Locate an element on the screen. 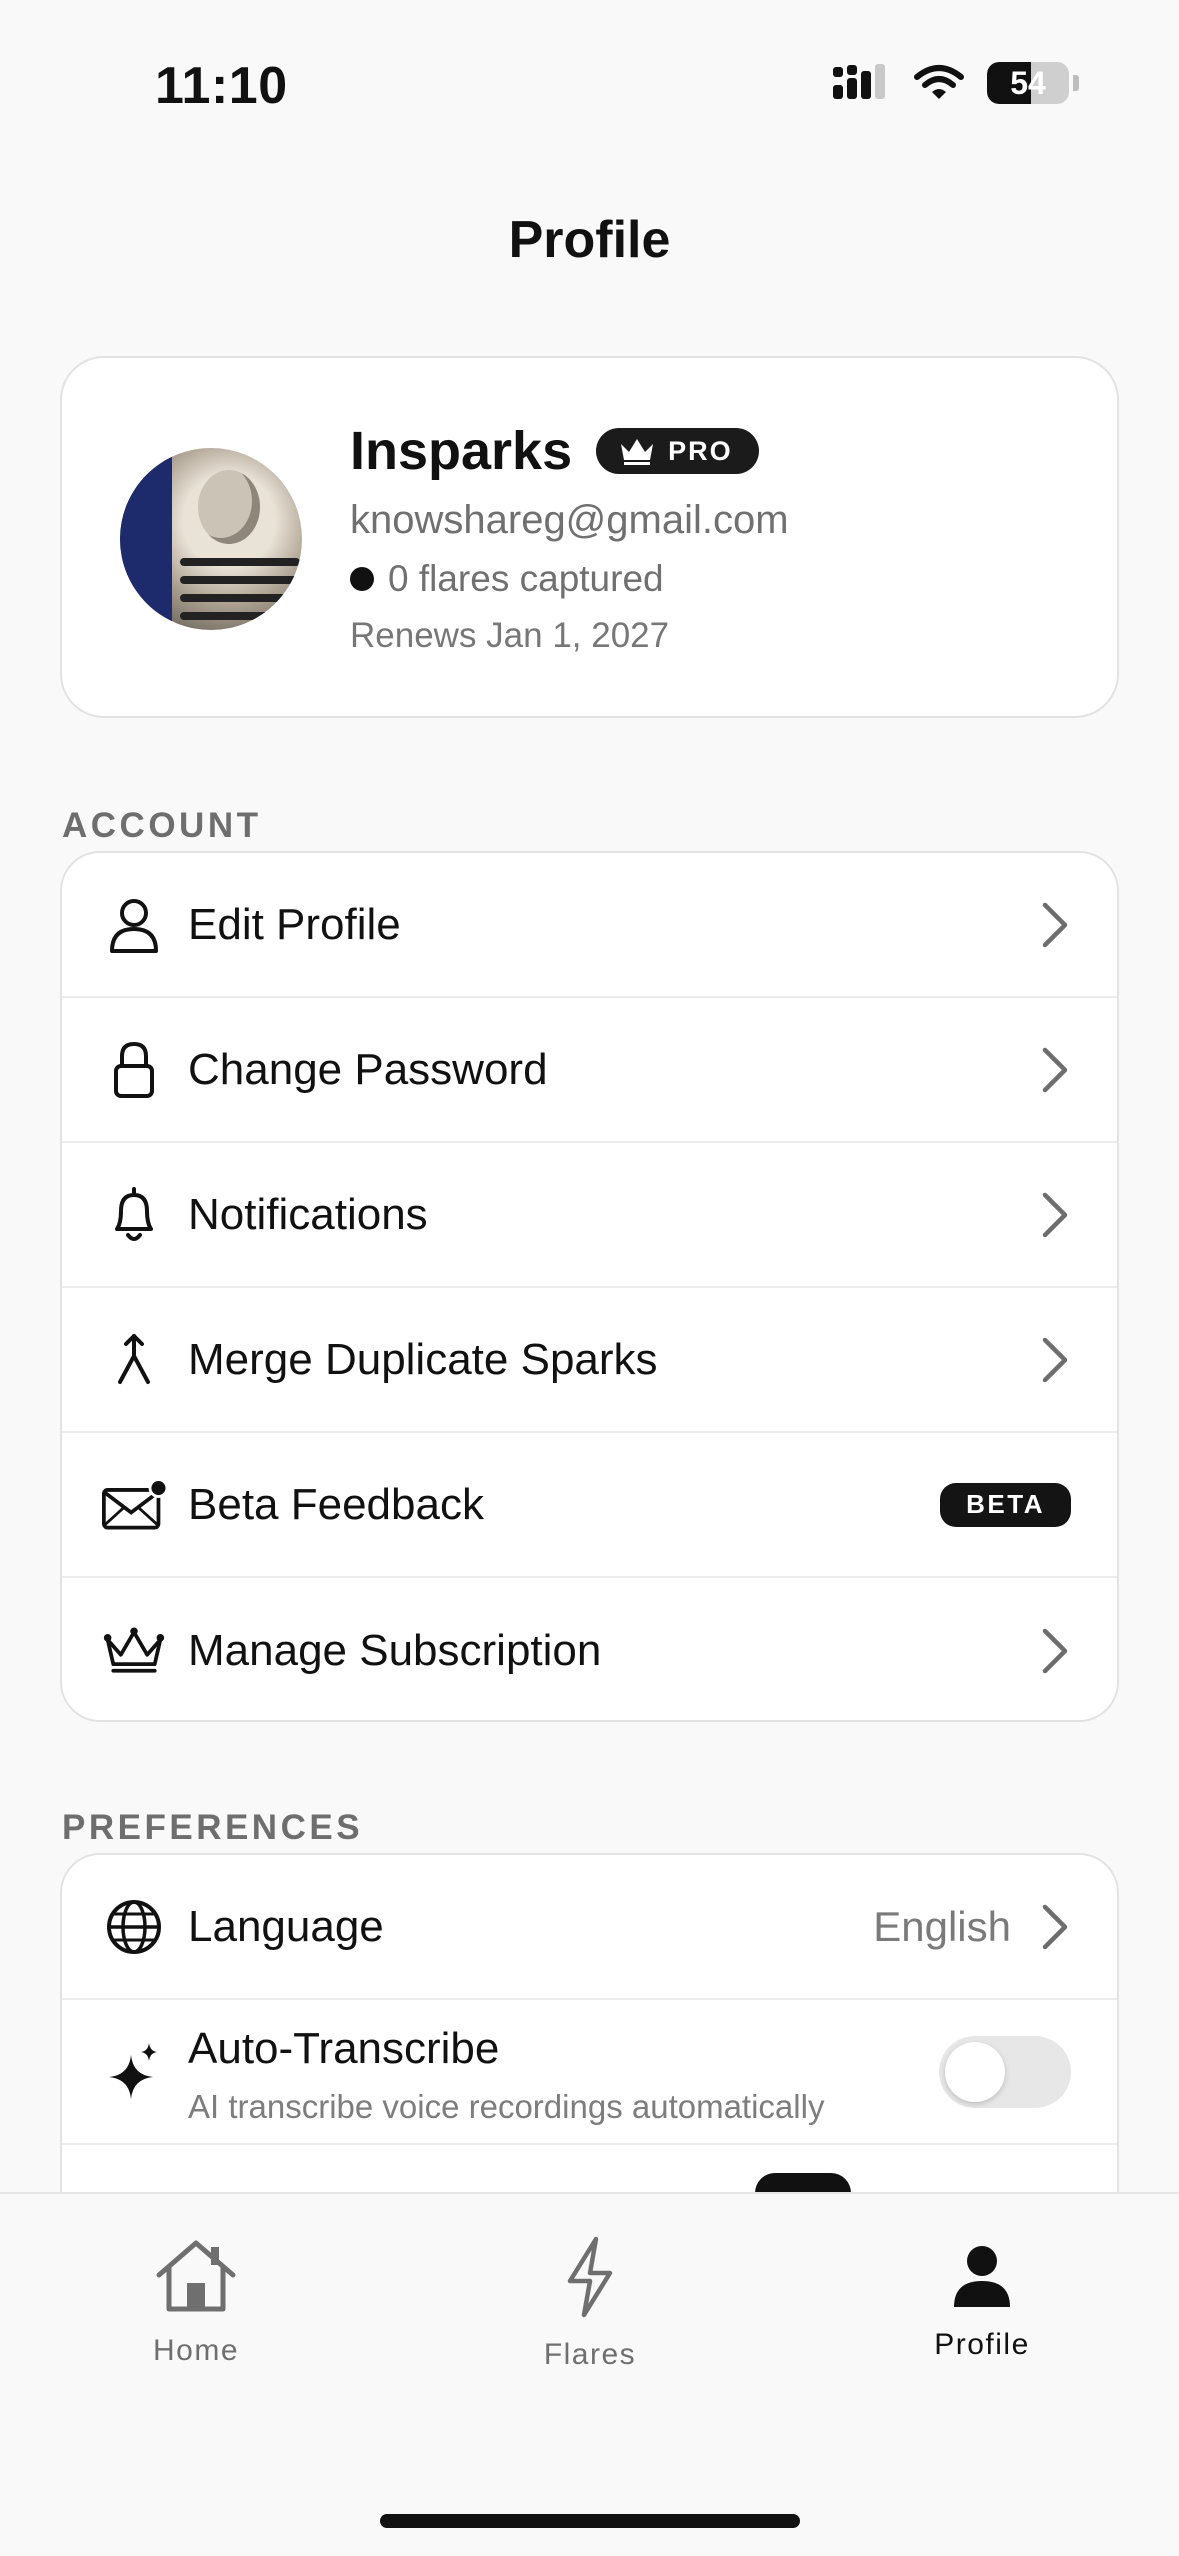  row-language: Language English is located at coordinates (589, 1927).